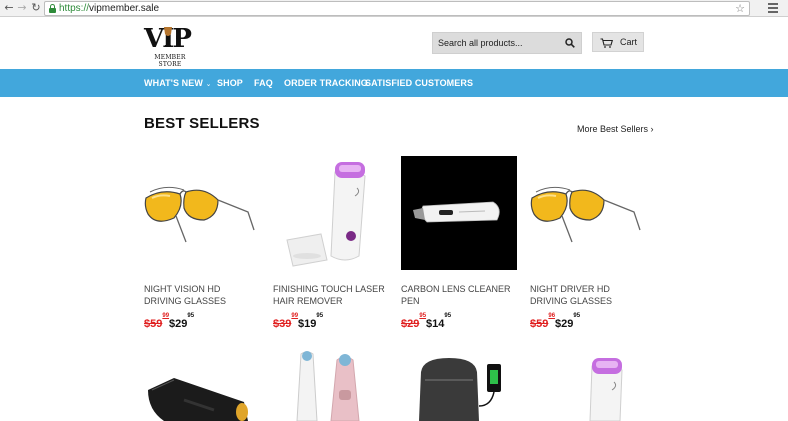 The image size is (788, 421). I want to click on more-best-sellers-link: More Best Sellers ›, so click(615, 129).